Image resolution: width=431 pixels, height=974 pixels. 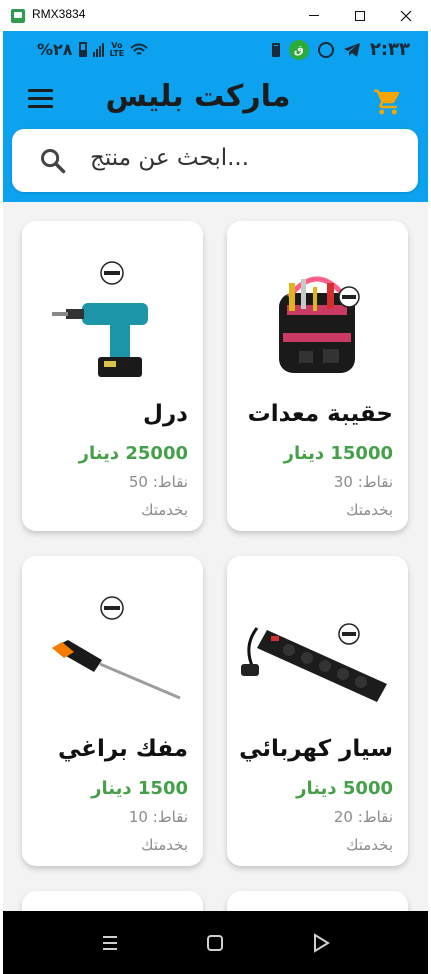 I want to click on app-bar: ماركت بليس ...ابحث عن منتج, so click(x=215, y=135).